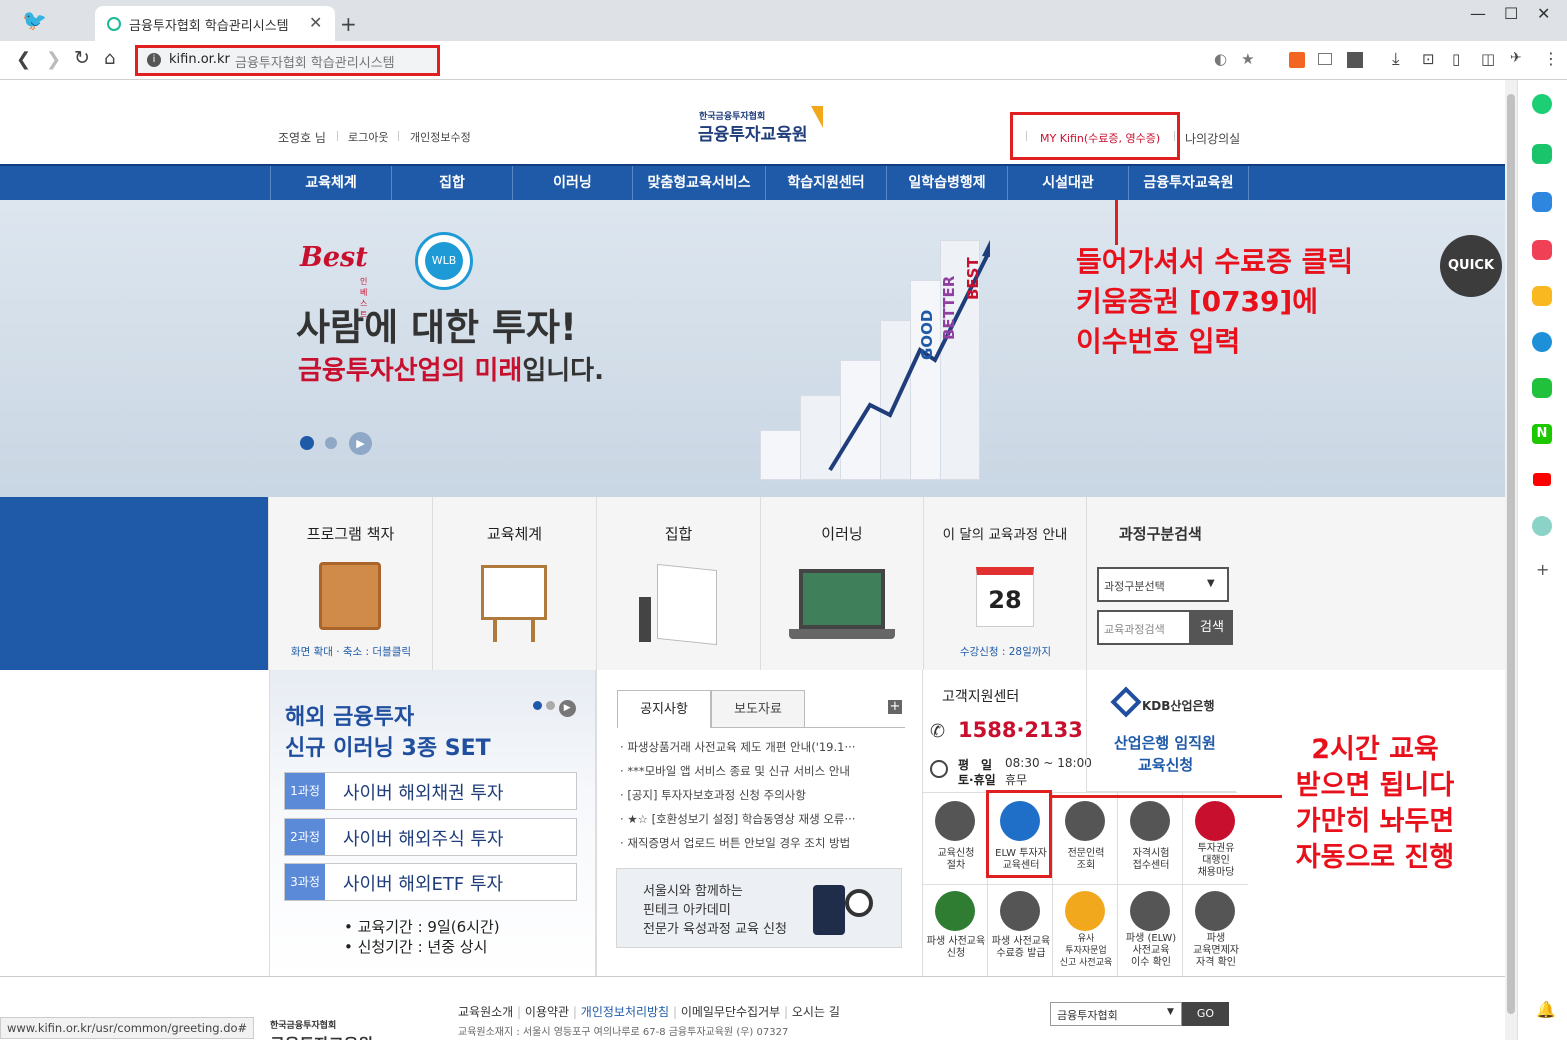 The image size is (1567, 1040). I want to click on tile-group: 집합, so click(678, 583).